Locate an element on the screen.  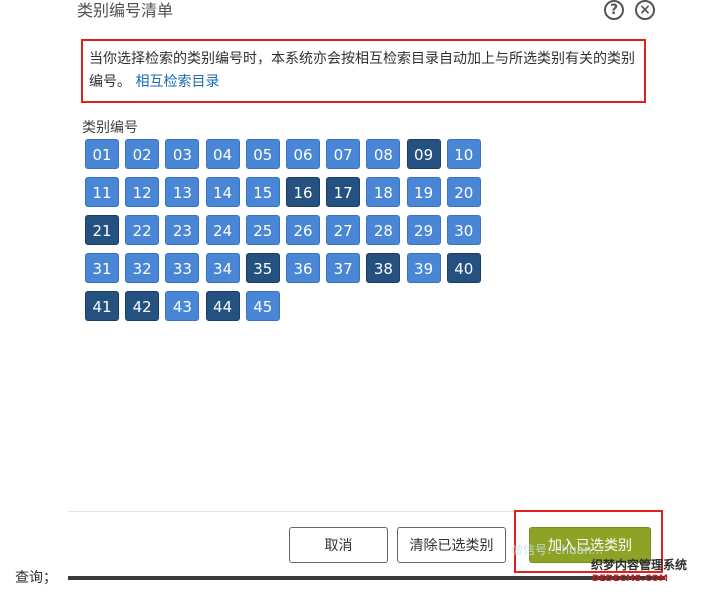
category-code-31: 31 is located at coordinates (102, 268).